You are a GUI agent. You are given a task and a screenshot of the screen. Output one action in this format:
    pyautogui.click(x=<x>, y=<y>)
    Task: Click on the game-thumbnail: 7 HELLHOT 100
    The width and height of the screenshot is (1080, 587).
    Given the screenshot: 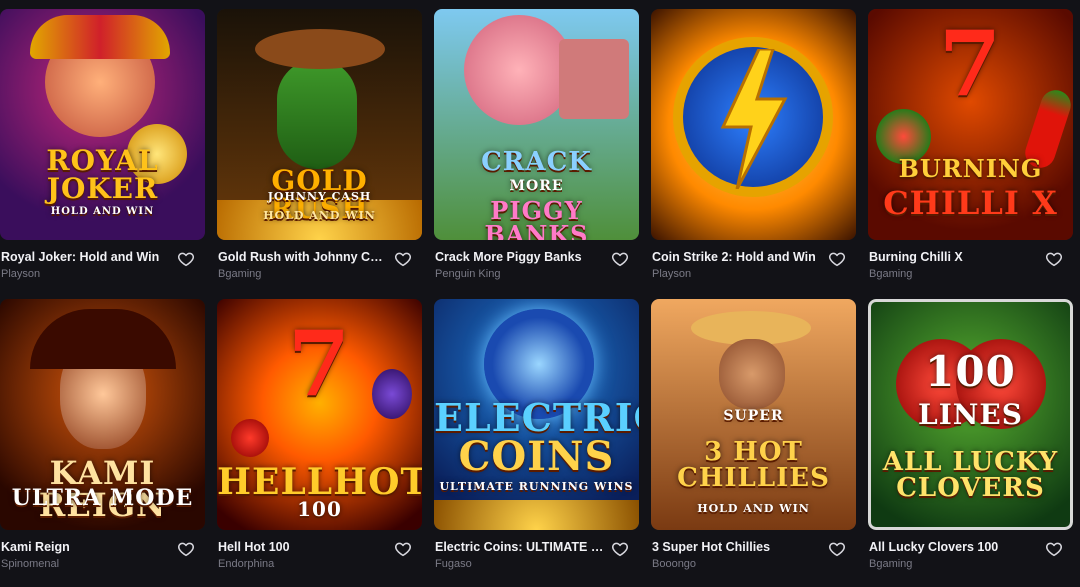 What is the action you would take?
    pyautogui.click(x=319, y=414)
    